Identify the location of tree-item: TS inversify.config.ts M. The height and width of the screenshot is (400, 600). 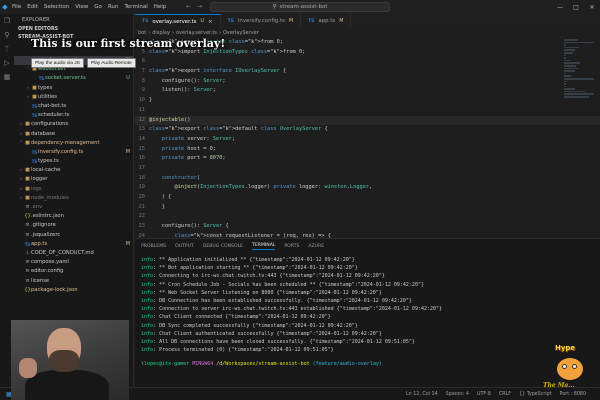
(73, 152).